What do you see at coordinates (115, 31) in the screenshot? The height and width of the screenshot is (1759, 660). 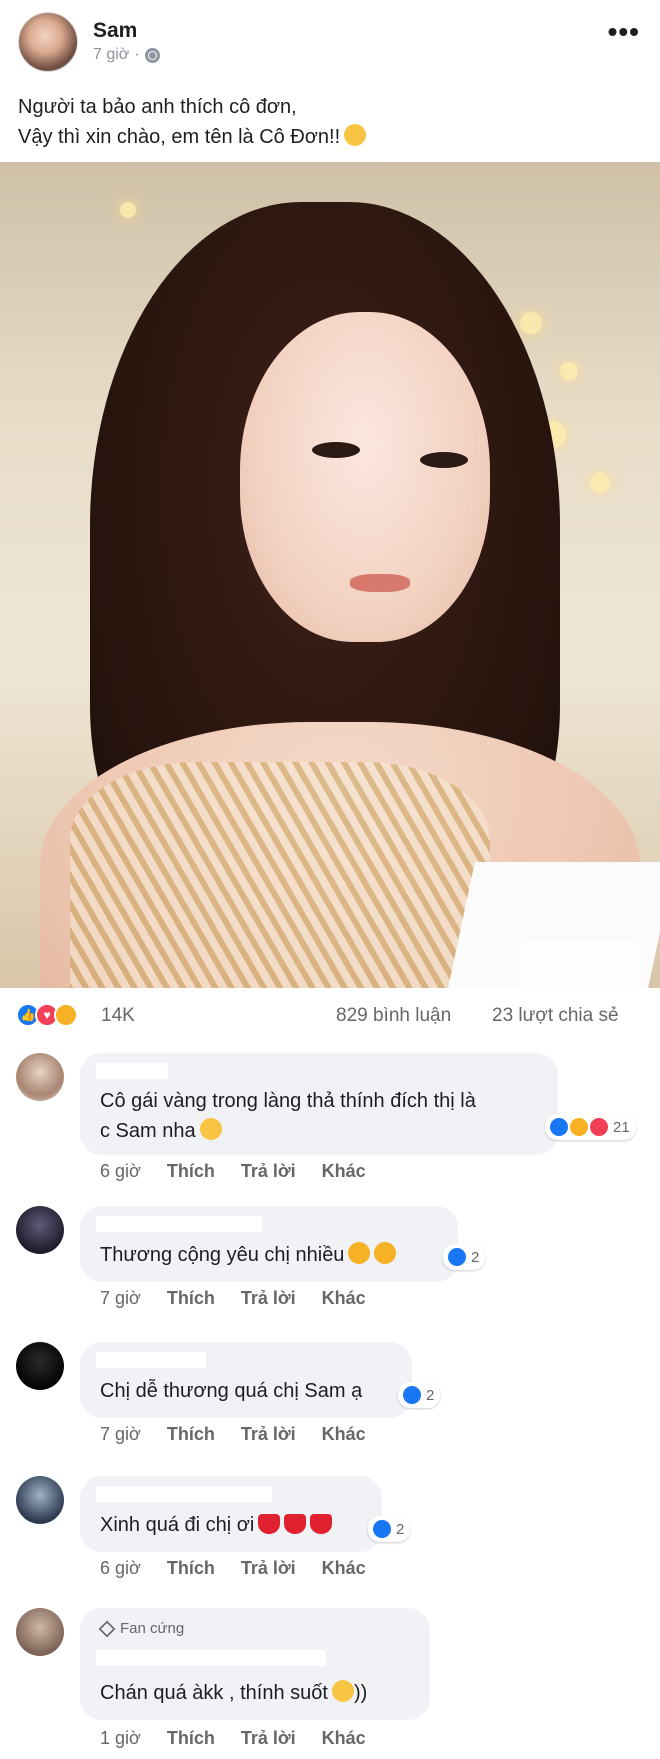 I see `author-name: Sam` at bounding box center [115, 31].